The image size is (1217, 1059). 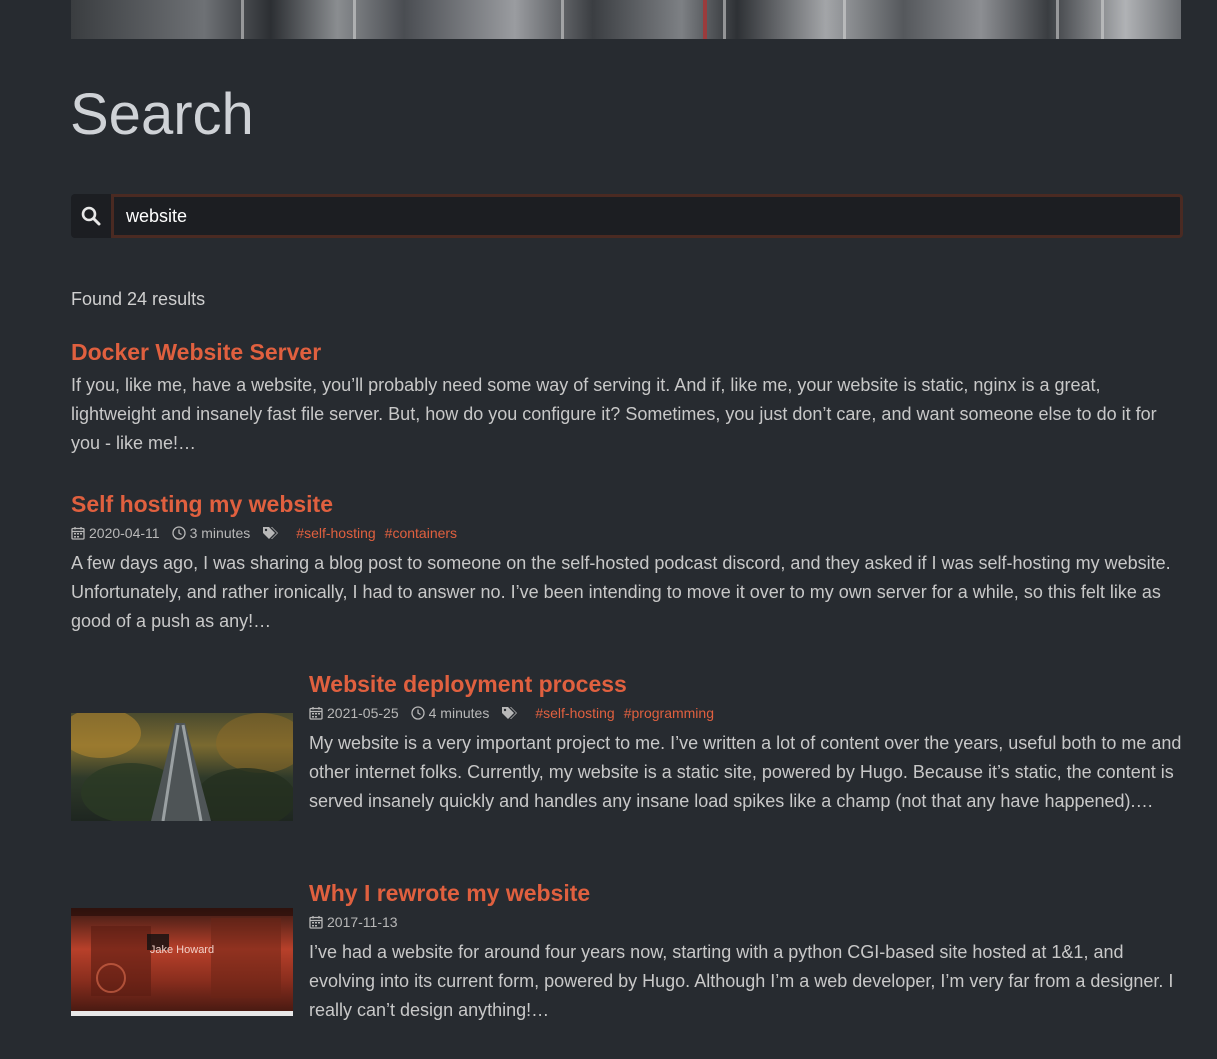 I want to click on result-meta: 2017-11-13, so click(x=746, y=922).